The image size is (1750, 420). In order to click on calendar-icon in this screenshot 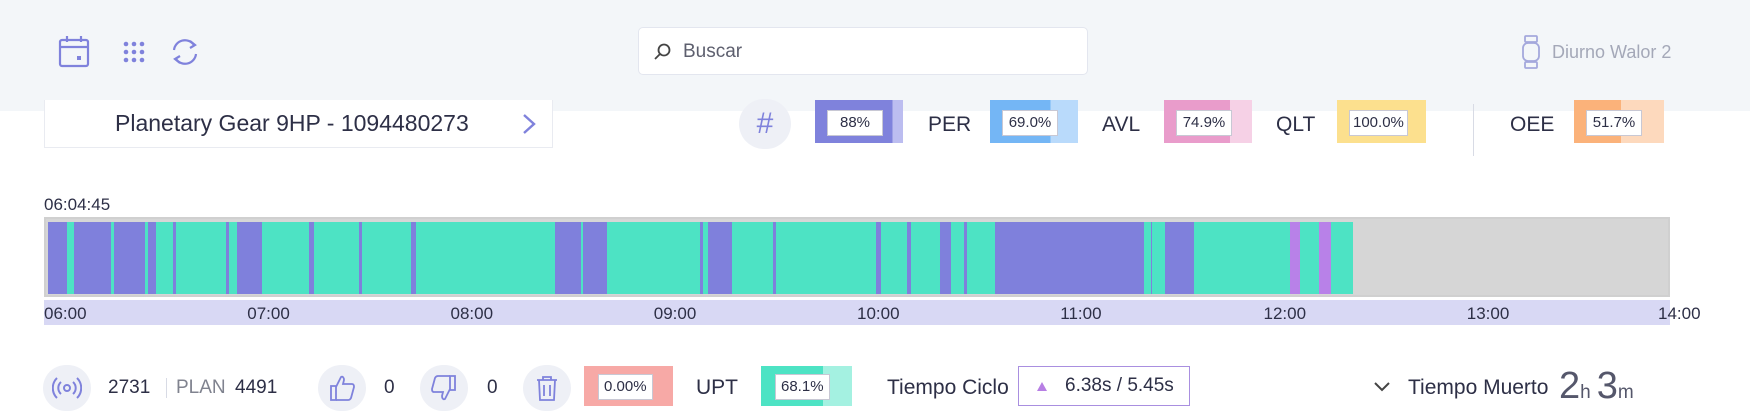, I will do `click(74, 52)`.